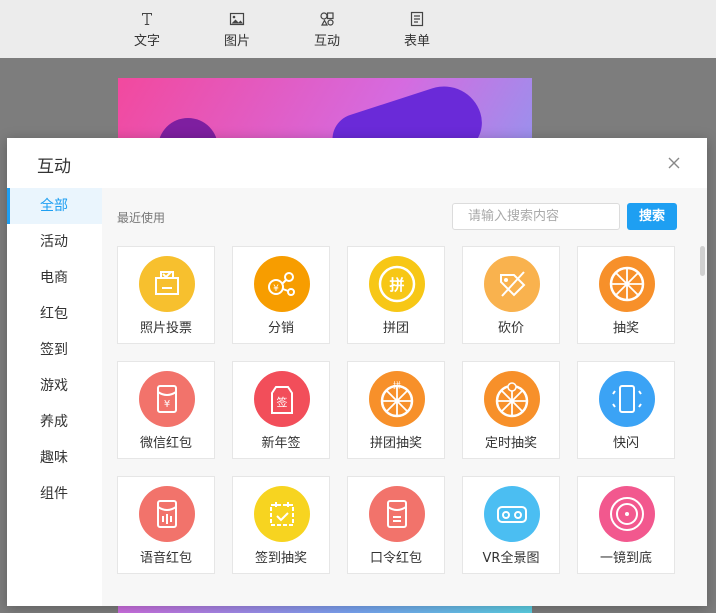 This screenshot has width=716, height=613. I want to click on toolbar-image-button: 图片, so click(237, 28).